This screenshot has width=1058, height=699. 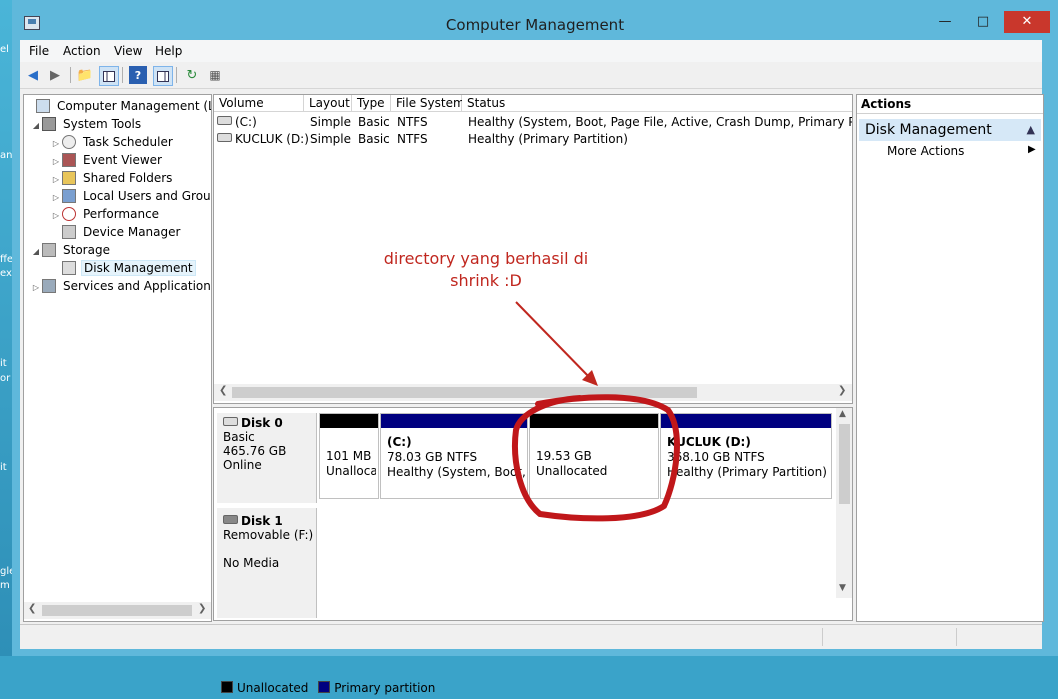 I want to click on actions-section-disk-management: Disk Management ▲, so click(x=950, y=130).